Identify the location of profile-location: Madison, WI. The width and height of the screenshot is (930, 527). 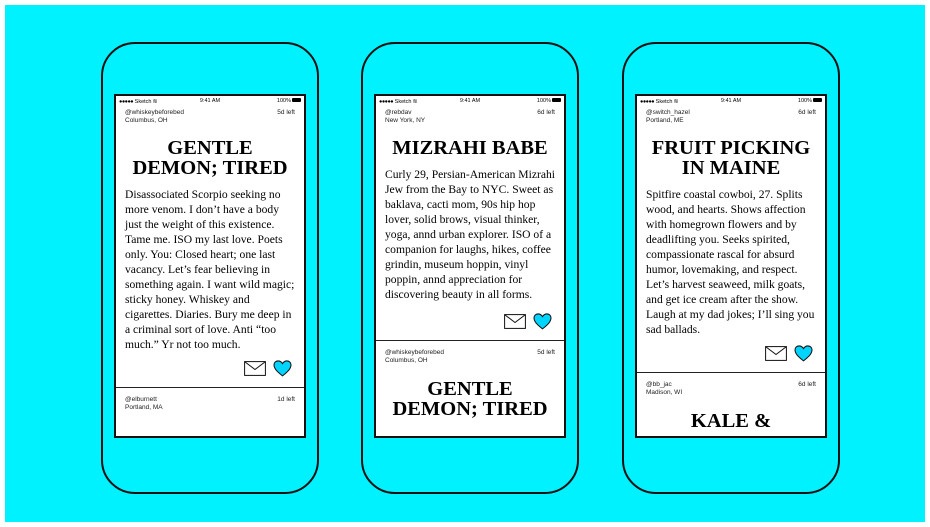
(664, 392).